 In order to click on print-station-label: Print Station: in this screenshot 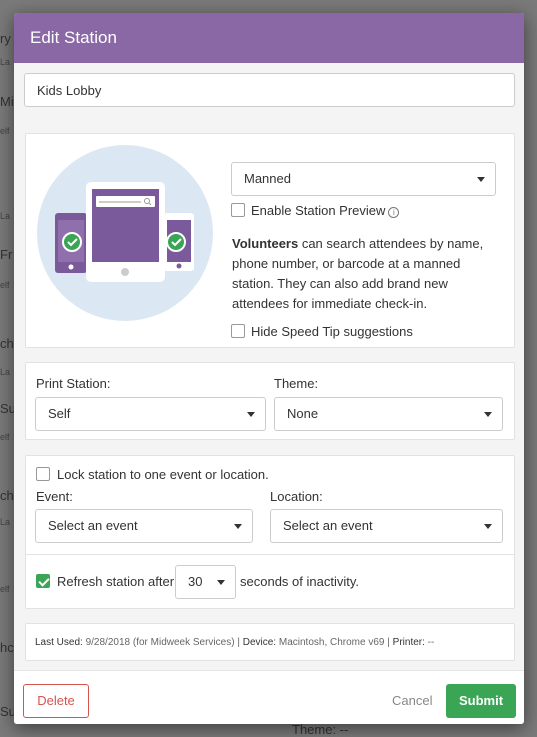, I will do `click(73, 383)`.